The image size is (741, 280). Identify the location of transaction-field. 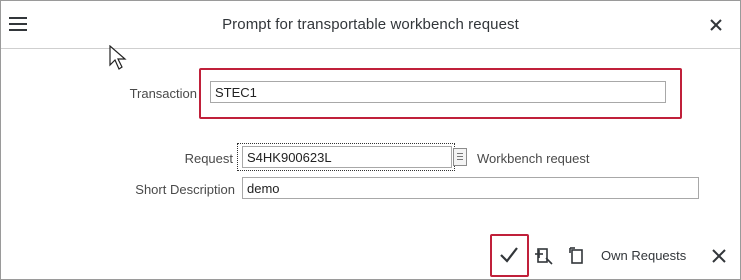
(438, 92).